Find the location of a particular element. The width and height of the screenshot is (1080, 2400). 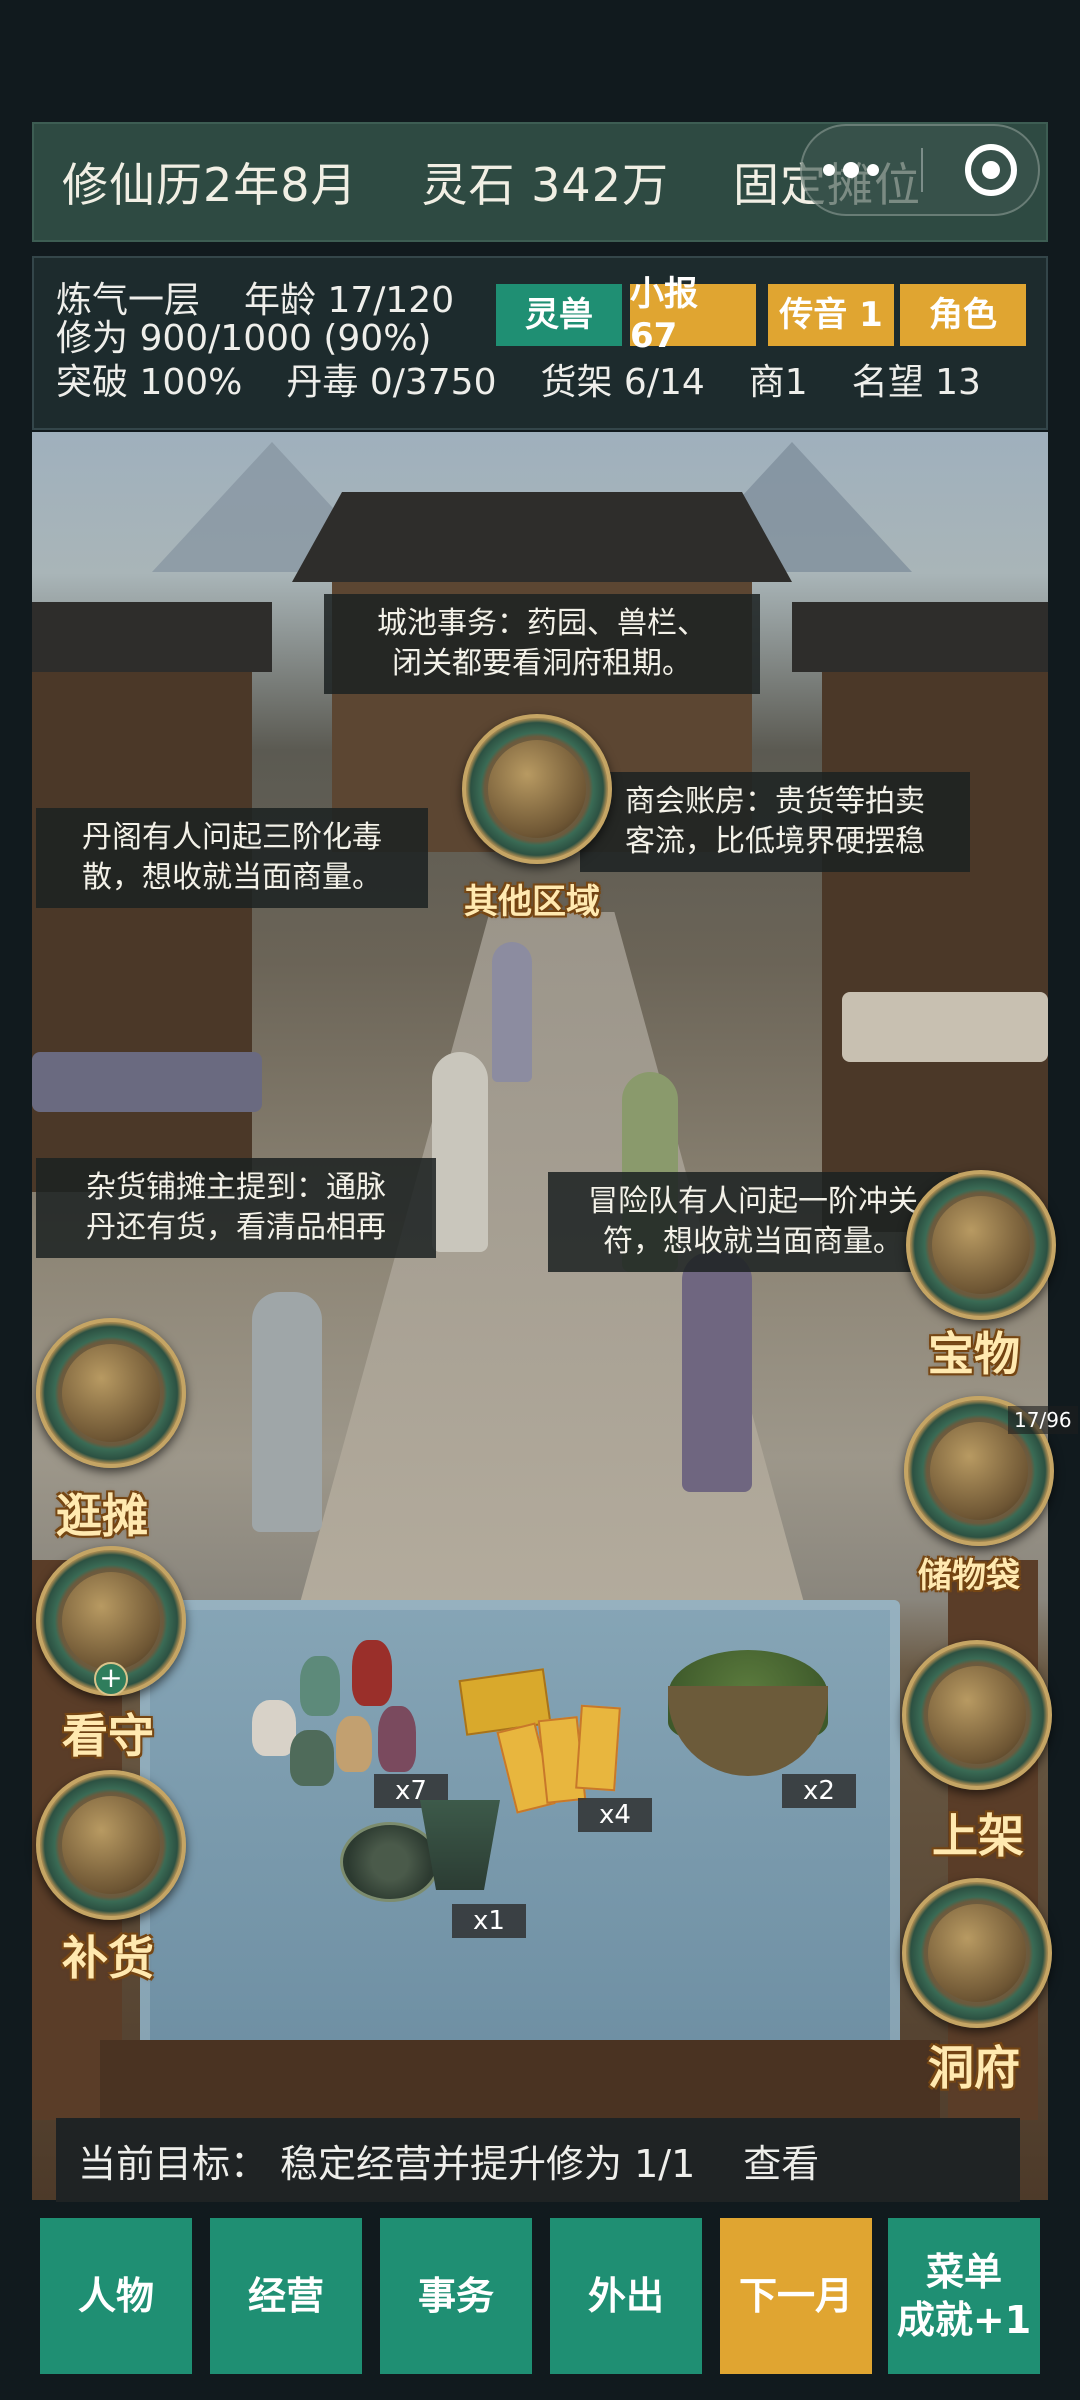

tip-line: 符，想收就当面商量。 is located at coordinates (753, 1241).